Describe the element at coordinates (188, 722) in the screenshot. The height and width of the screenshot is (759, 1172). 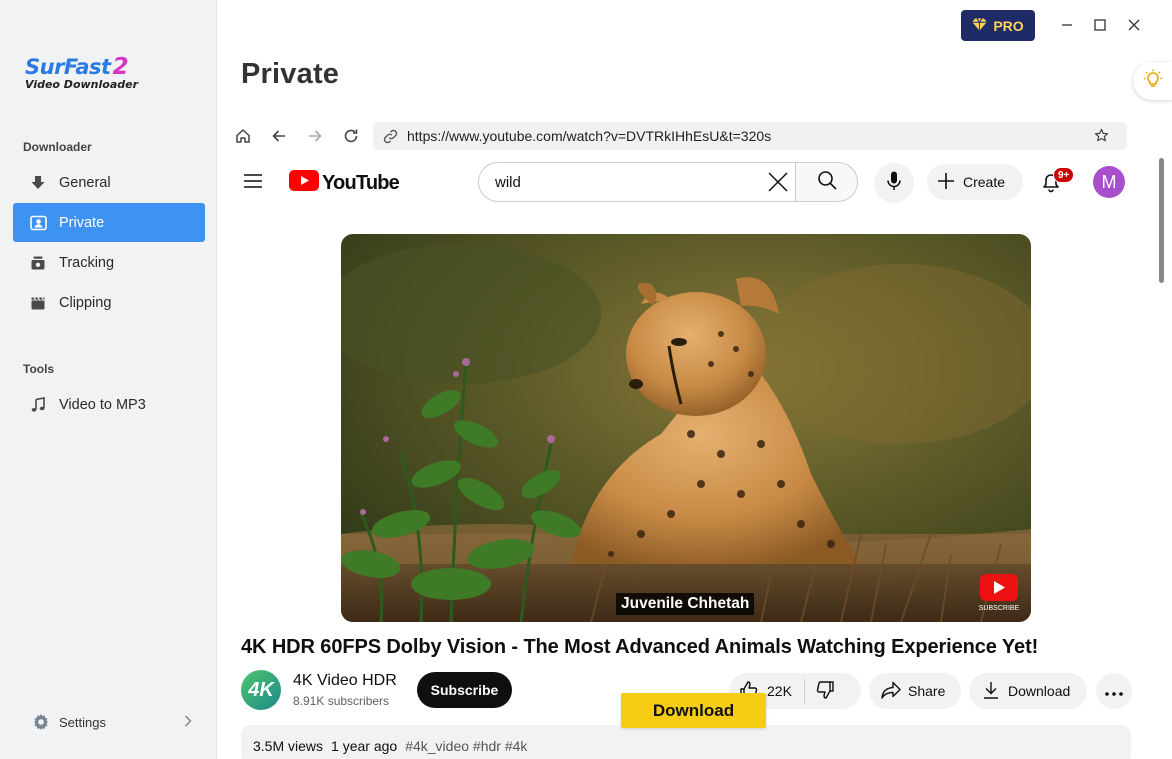
I see `chevron-right-icon` at that location.